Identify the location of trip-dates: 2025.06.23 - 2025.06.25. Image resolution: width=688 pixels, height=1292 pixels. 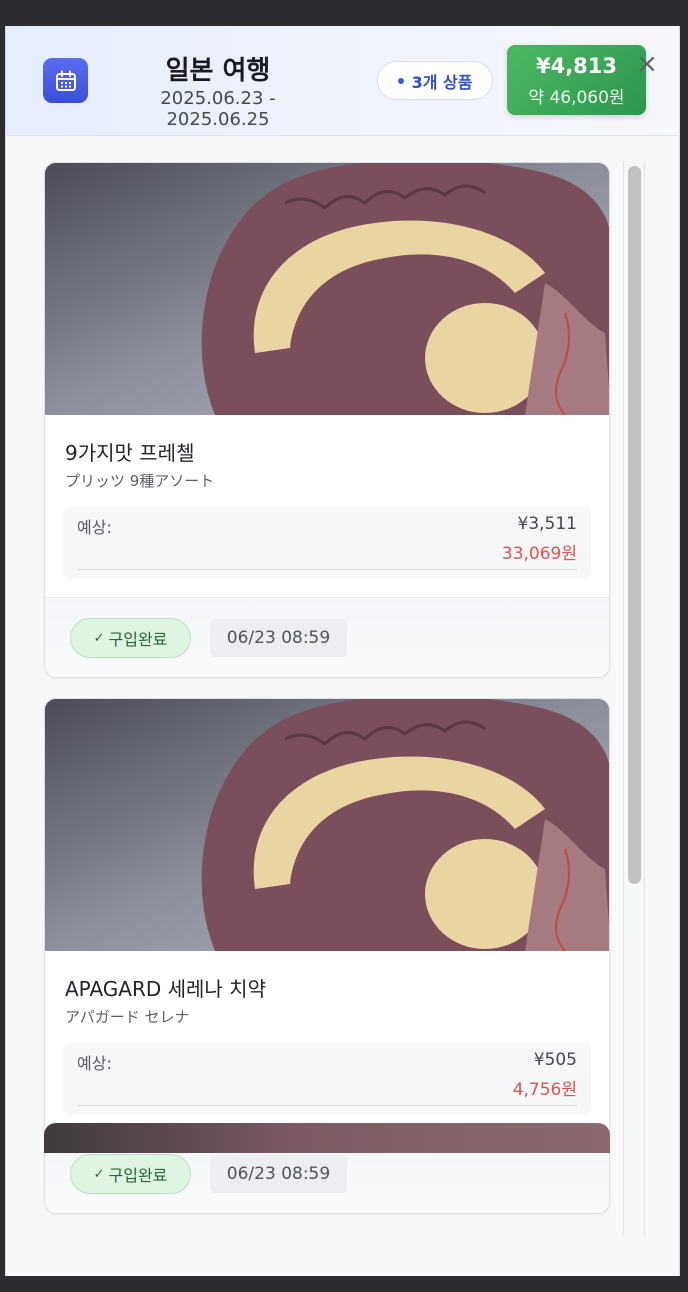
(218, 109).